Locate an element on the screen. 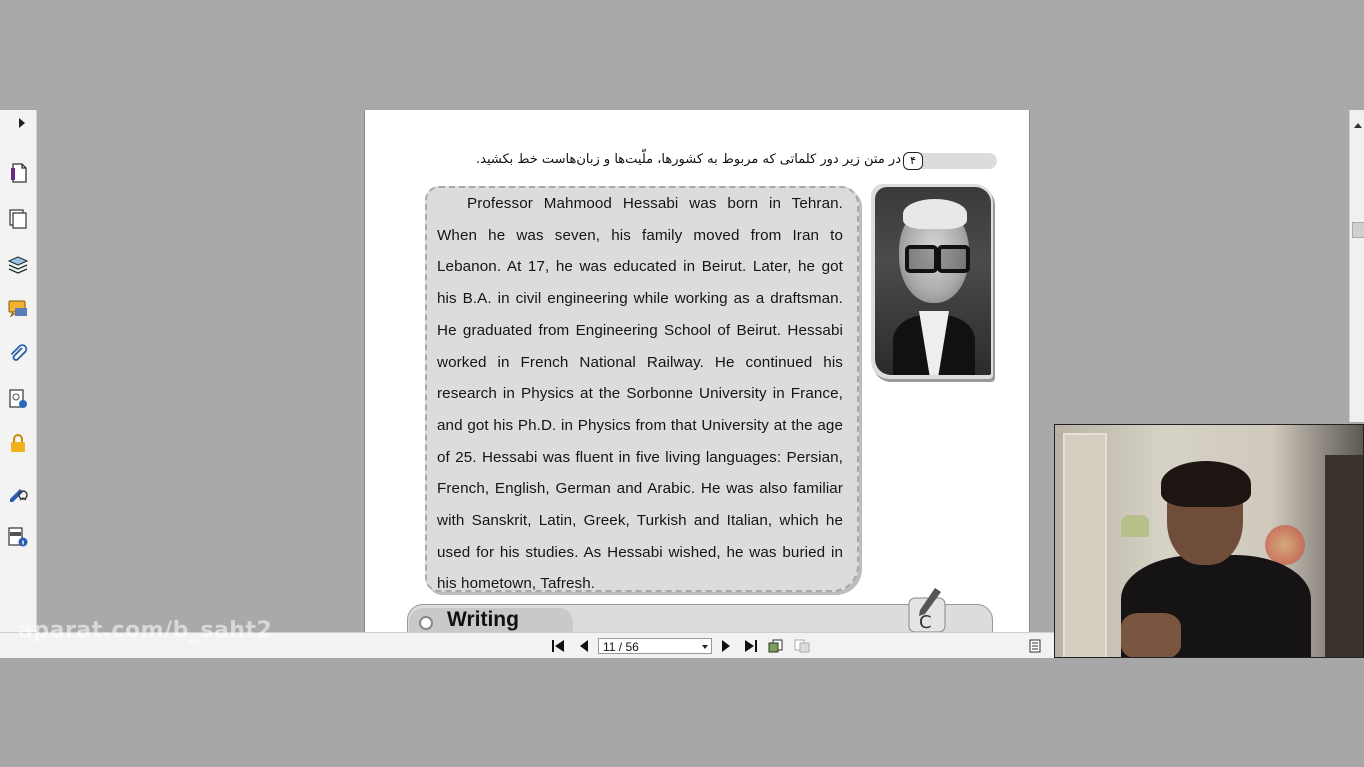  layers-icon is located at coordinates (18, 264).